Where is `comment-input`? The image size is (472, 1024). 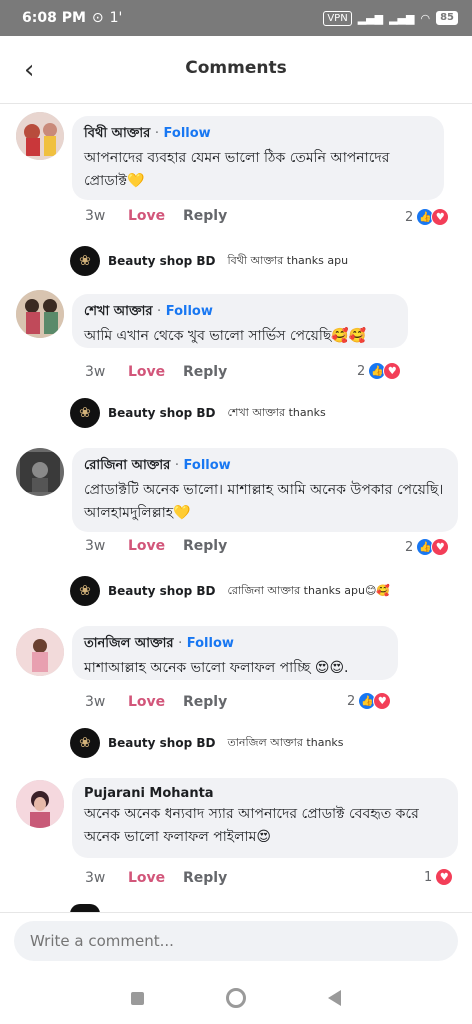 comment-input is located at coordinates (236, 941).